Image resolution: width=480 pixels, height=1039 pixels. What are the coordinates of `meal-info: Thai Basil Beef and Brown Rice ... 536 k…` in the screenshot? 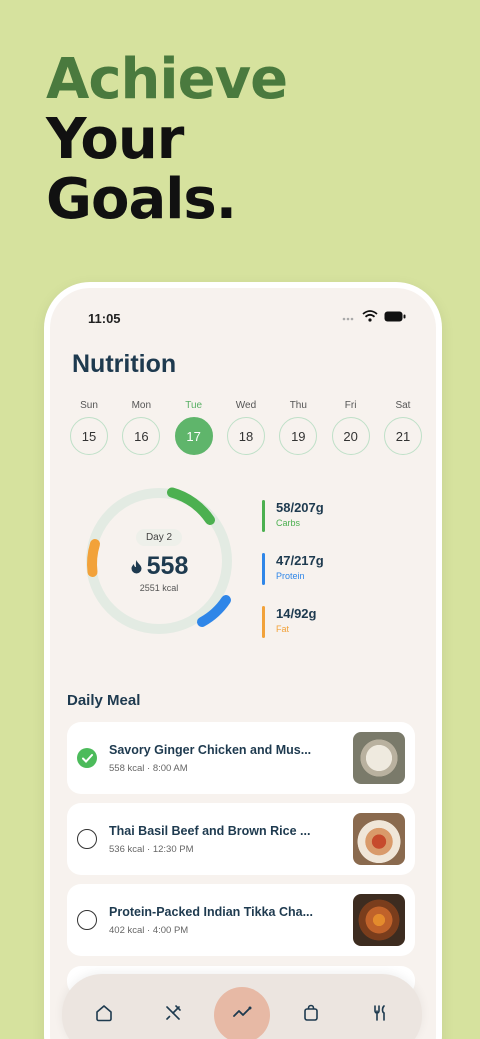 It's located at (228, 839).